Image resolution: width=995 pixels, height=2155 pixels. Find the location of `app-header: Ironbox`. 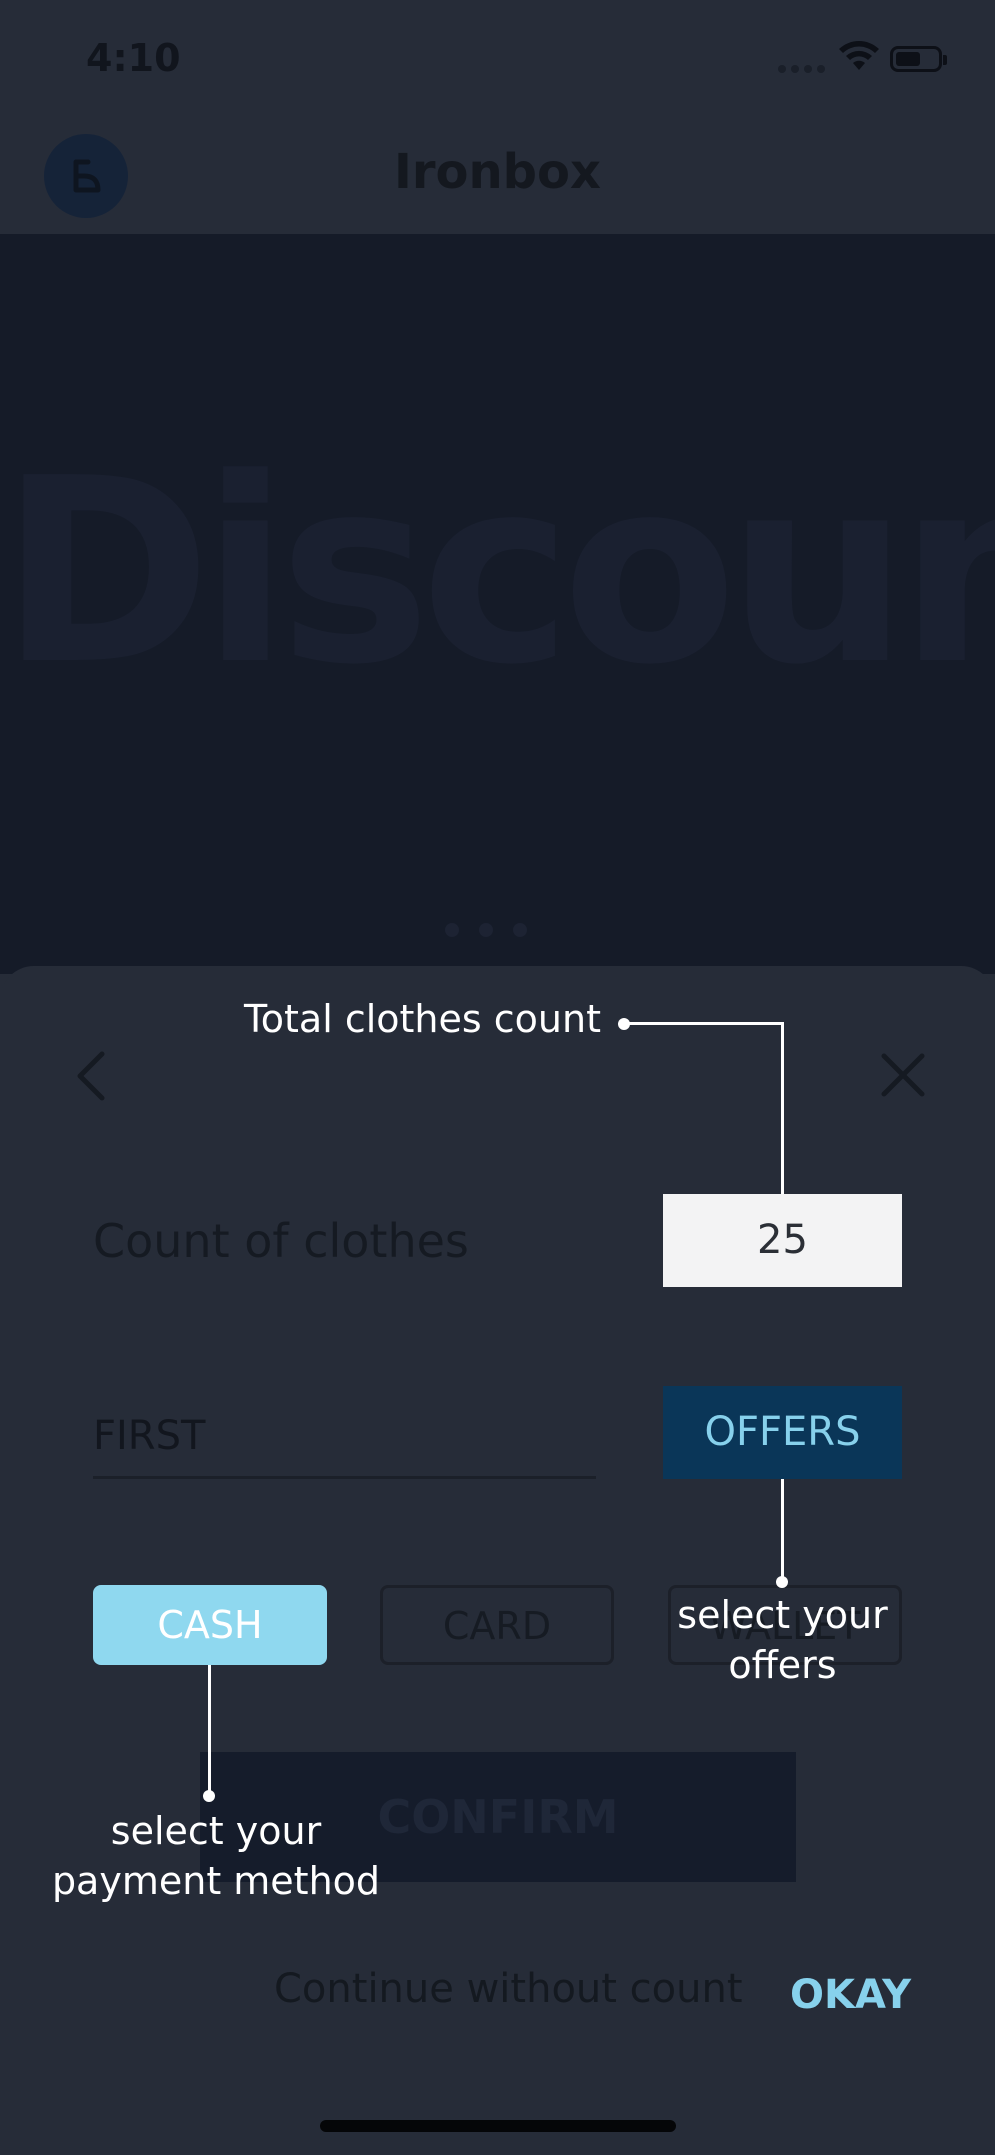

app-header: Ironbox is located at coordinates (497, 177).